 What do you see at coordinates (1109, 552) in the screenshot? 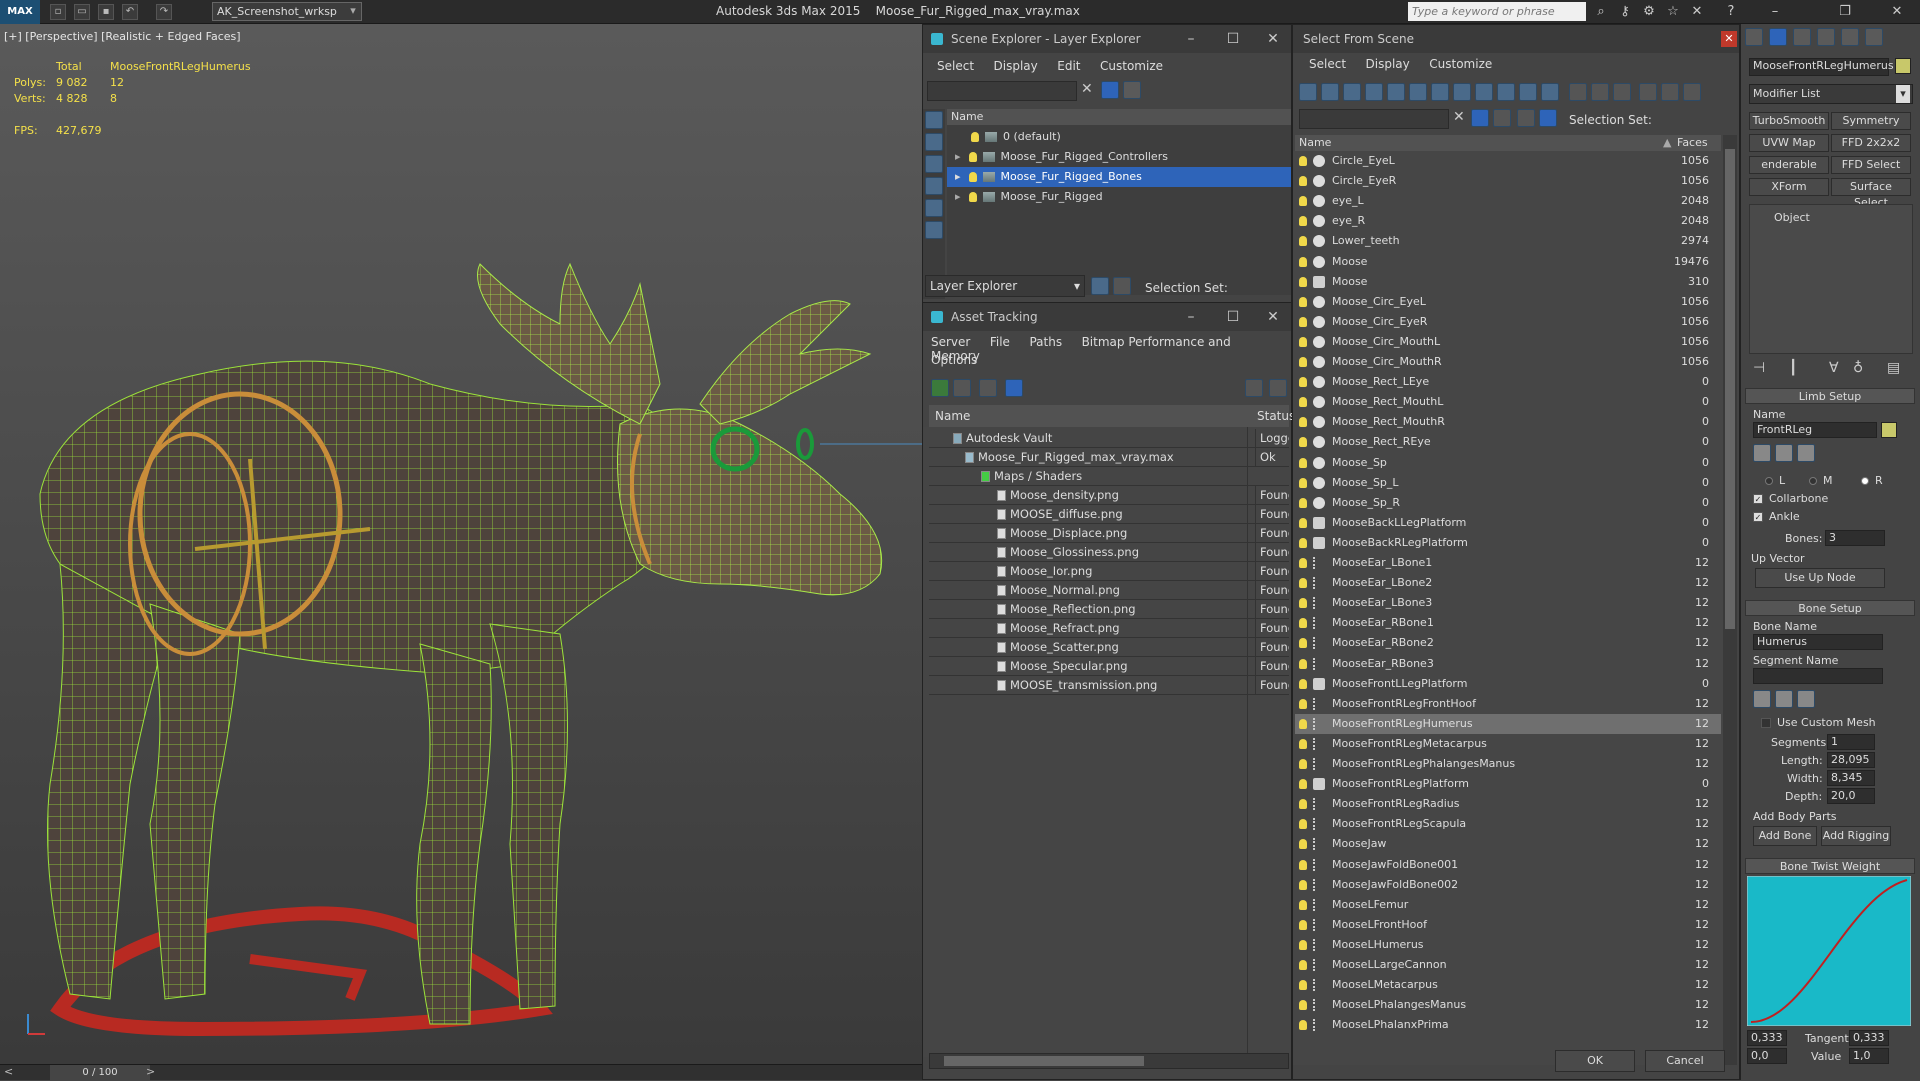
I see `asset-row: Moose_Glossiness.png Found` at bounding box center [1109, 552].